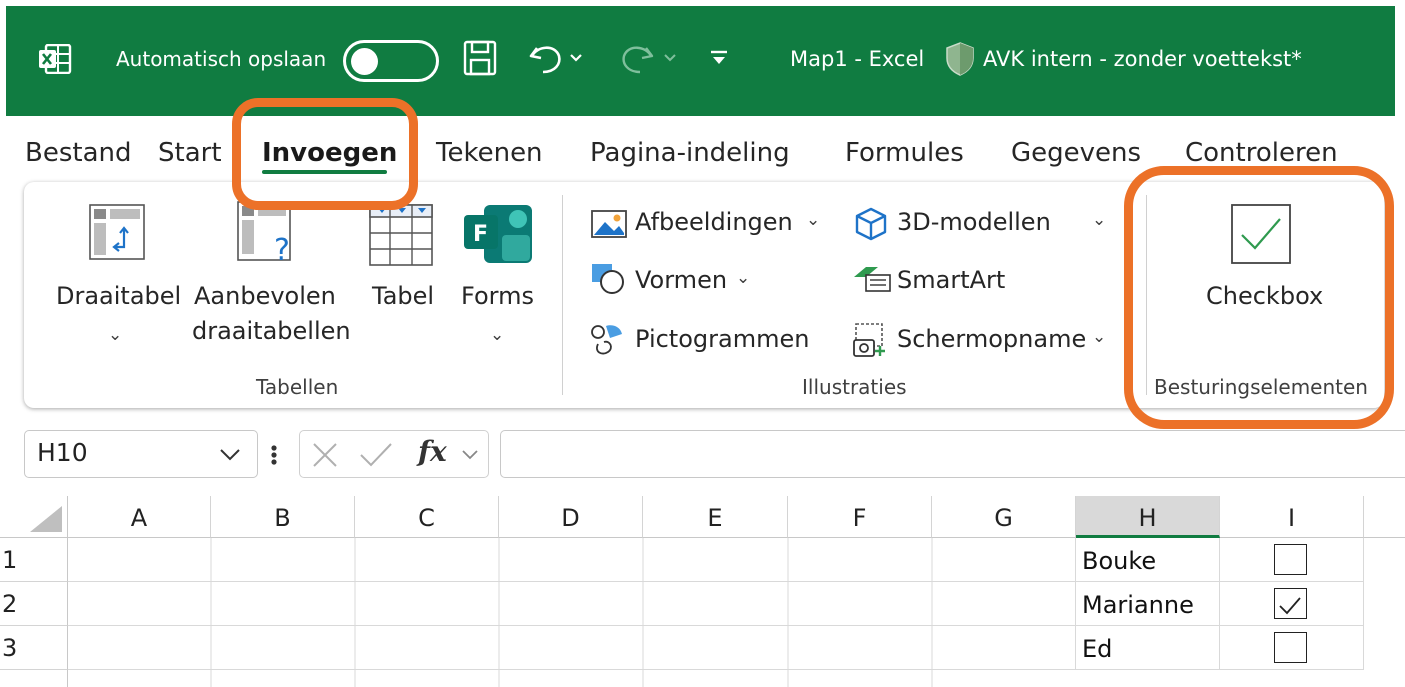  What do you see at coordinates (722, 339) in the screenshot?
I see `pictogrammen-label: Pictogrammen` at bounding box center [722, 339].